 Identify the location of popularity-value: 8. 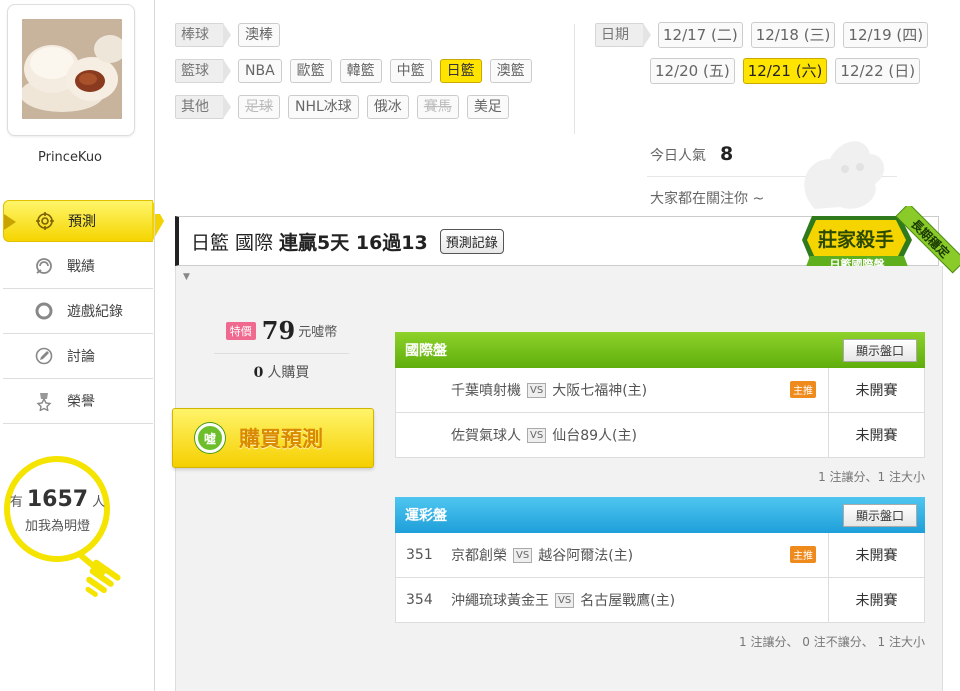
(727, 154).